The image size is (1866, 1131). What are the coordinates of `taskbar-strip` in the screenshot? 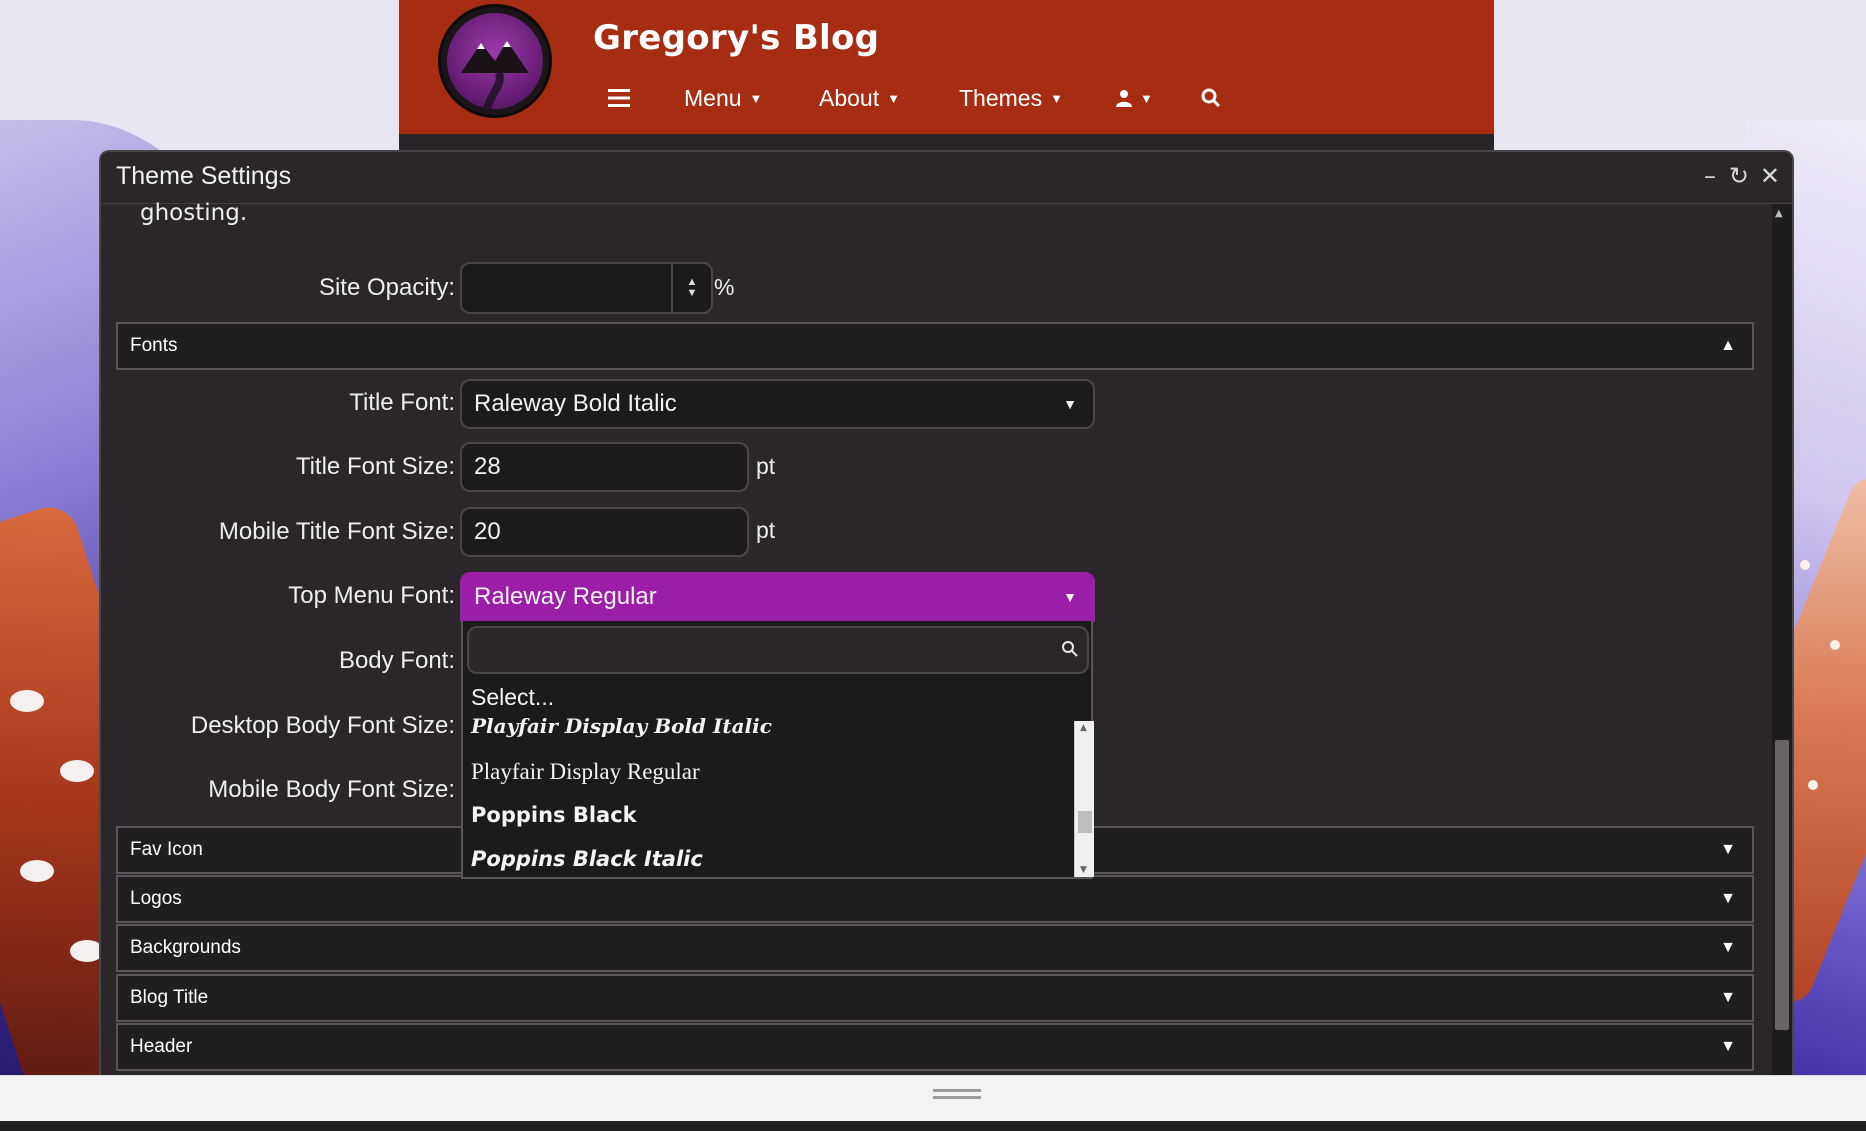 It's located at (933, 1126).